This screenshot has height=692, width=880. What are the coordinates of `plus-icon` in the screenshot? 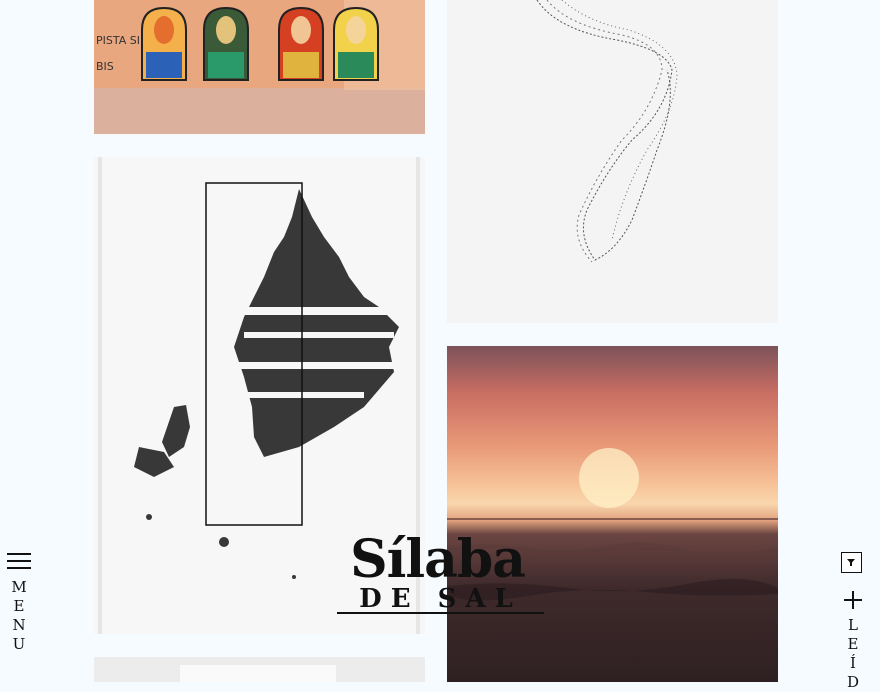 It's located at (853, 600).